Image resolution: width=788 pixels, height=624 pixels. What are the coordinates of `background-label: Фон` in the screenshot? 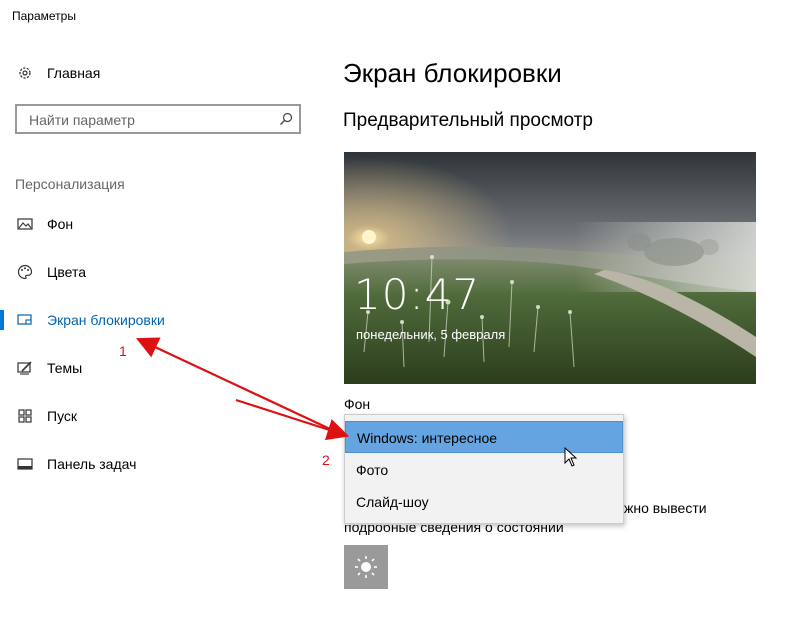 It's located at (357, 404).